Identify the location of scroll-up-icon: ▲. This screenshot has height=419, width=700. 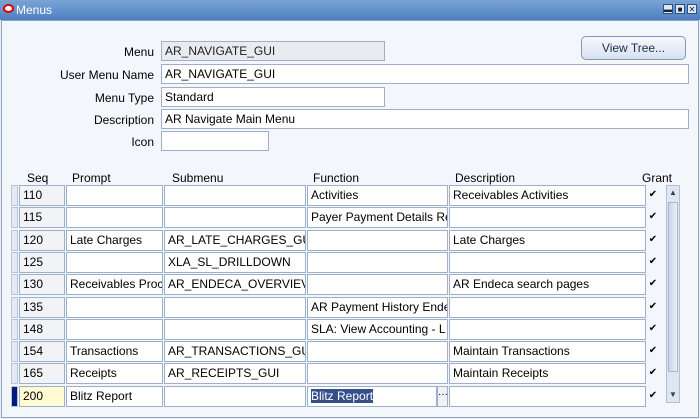
(673, 193).